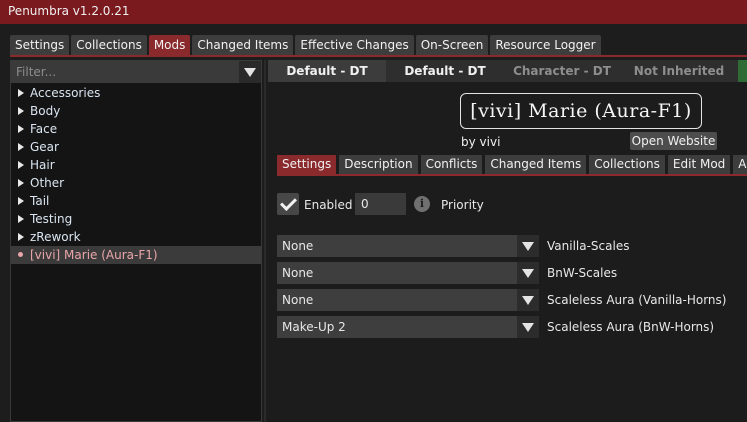 Image resolution: width=747 pixels, height=422 pixels. What do you see at coordinates (328, 205) in the screenshot?
I see `enabled-label: Enabled` at bounding box center [328, 205].